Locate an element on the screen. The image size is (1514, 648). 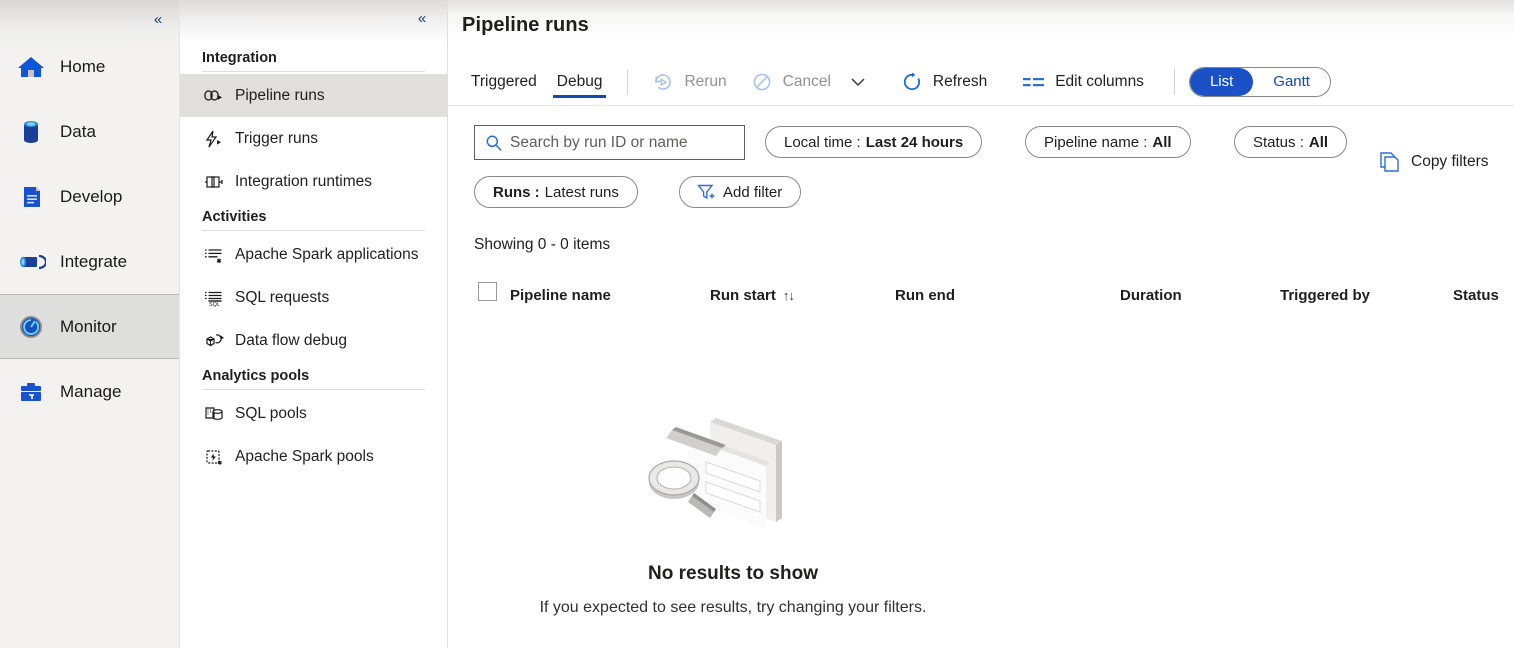
cancel-button: Cancel is located at coordinates (790, 82).